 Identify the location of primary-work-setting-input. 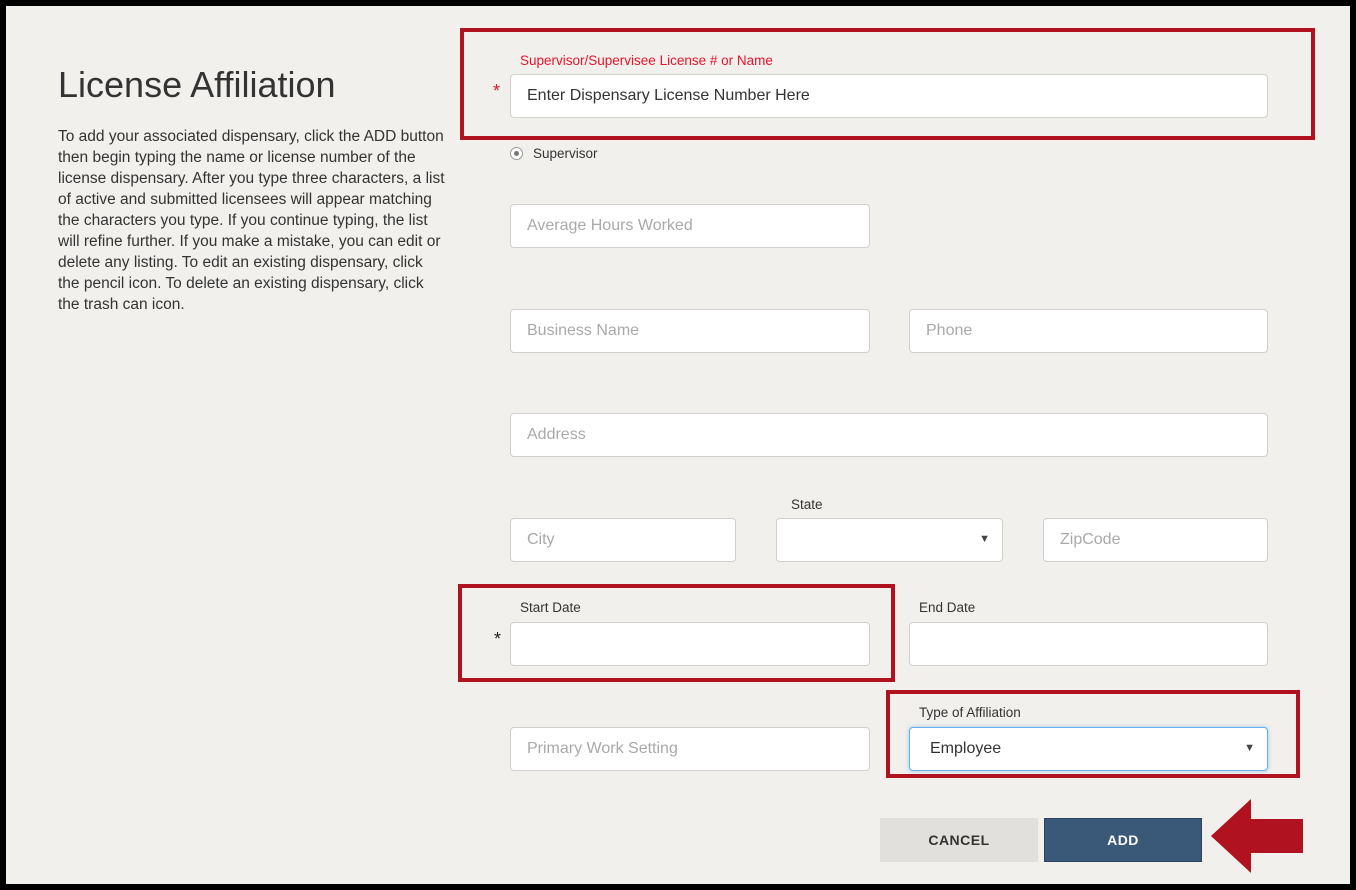
(690, 749).